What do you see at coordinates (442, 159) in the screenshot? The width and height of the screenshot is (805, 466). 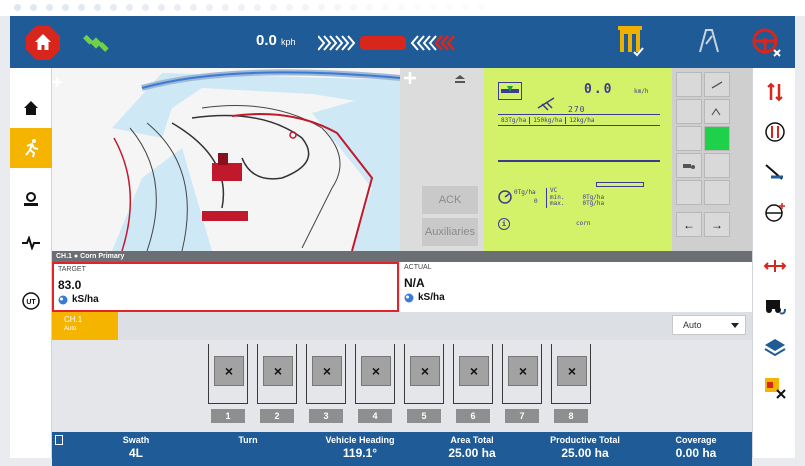 I see `ut-side-panel: ACK Auxiliaries` at bounding box center [442, 159].